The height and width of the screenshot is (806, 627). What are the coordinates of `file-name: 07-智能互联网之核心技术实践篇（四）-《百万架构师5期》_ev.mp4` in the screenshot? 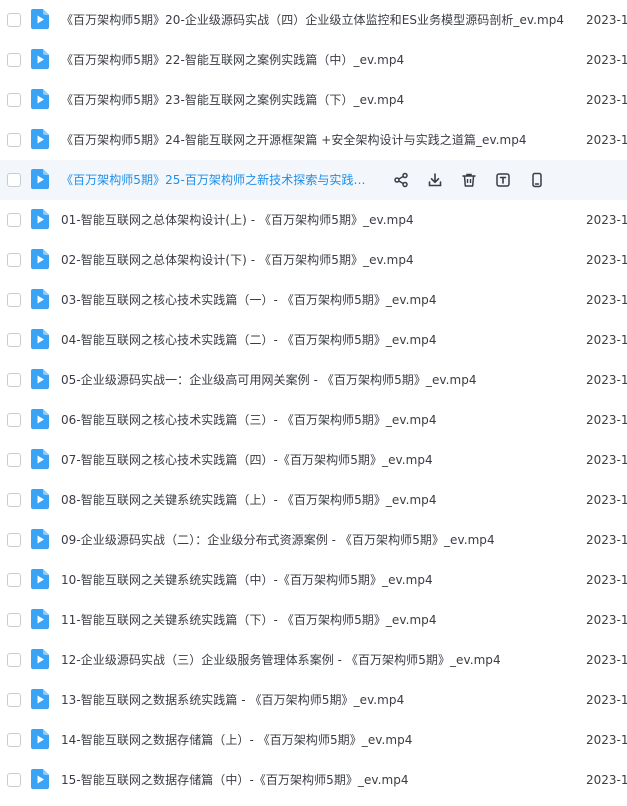 It's located at (247, 460).